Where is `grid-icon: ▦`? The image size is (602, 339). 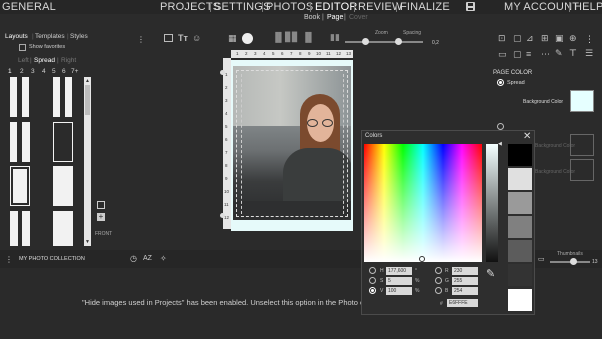 grid-icon: ▦ is located at coordinates (232, 38).